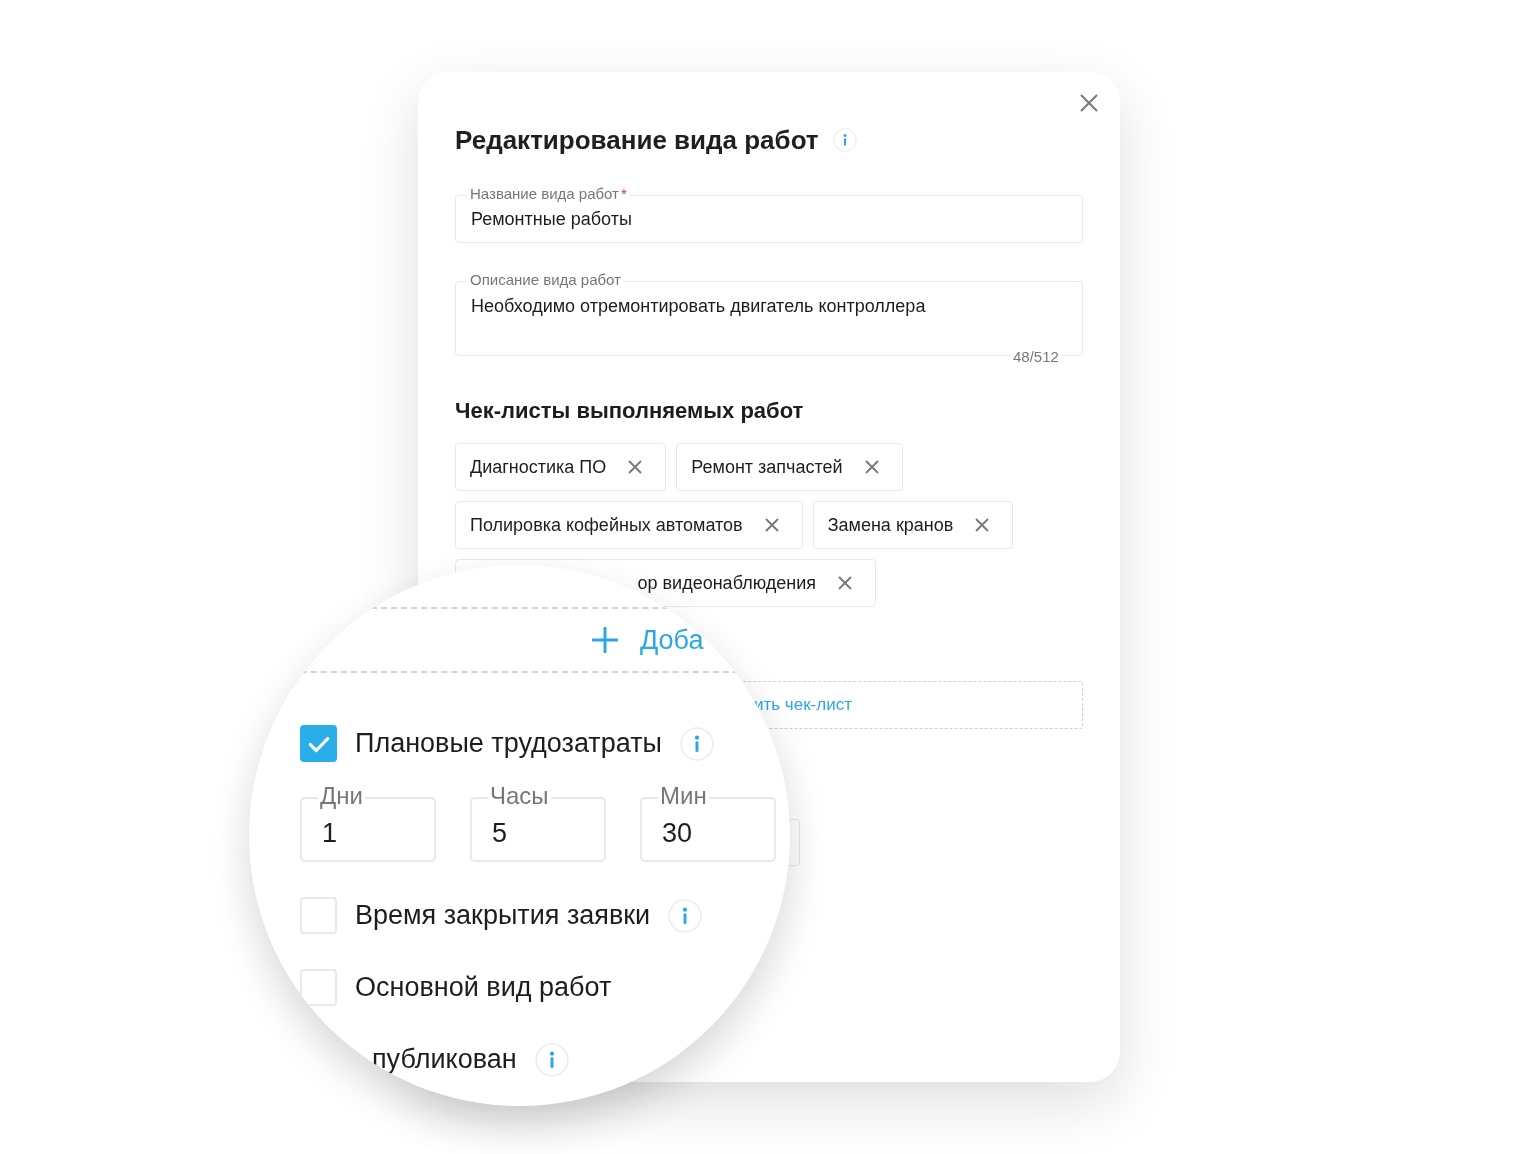 Image resolution: width=1538 pixels, height=1154 pixels. What do you see at coordinates (606, 525) in the screenshot?
I see `tag-label: Полировка кофейных автоматов` at bounding box center [606, 525].